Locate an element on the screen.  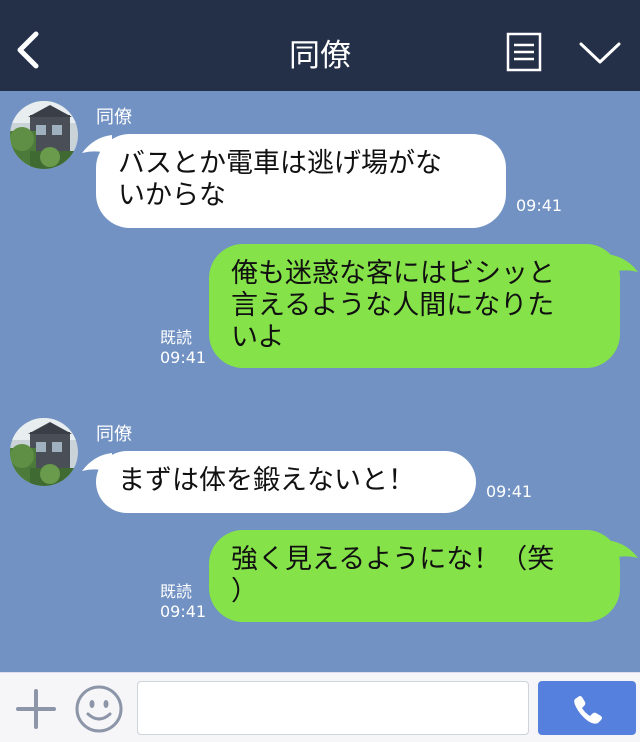
message-input-bar is located at coordinates (320, 707).